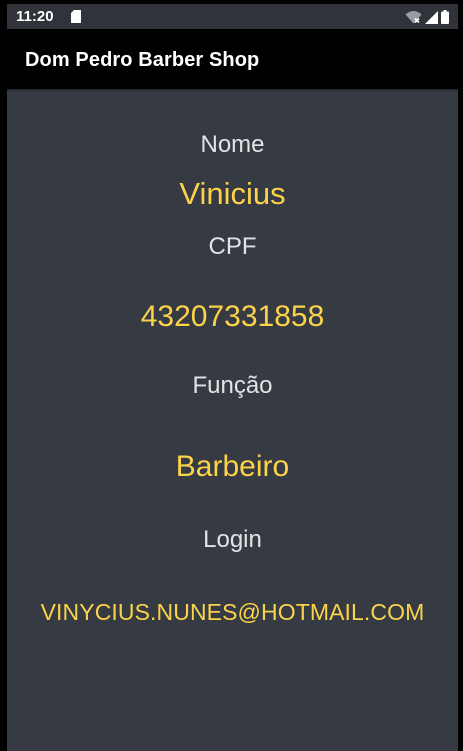  What do you see at coordinates (232, 385) in the screenshot?
I see `role-label: Função` at bounding box center [232, 385].